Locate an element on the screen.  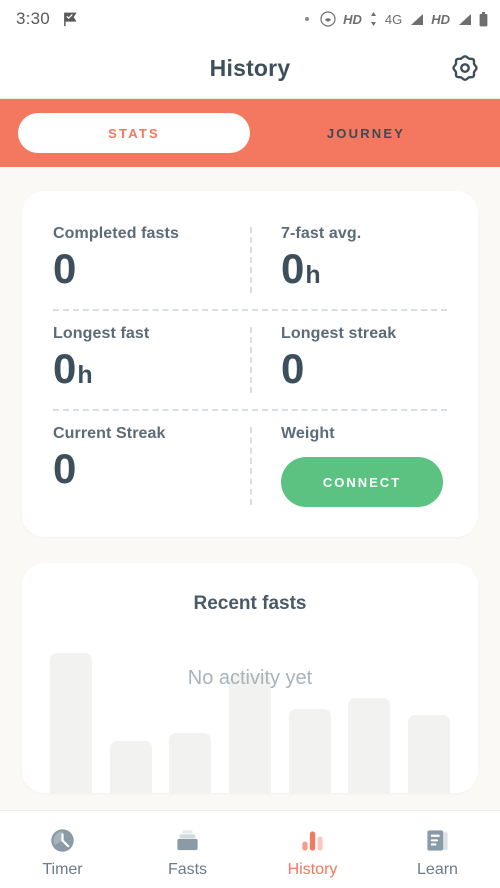
stat-longest-fast: Longest fast 0 h is located at coordinates (136, 360).